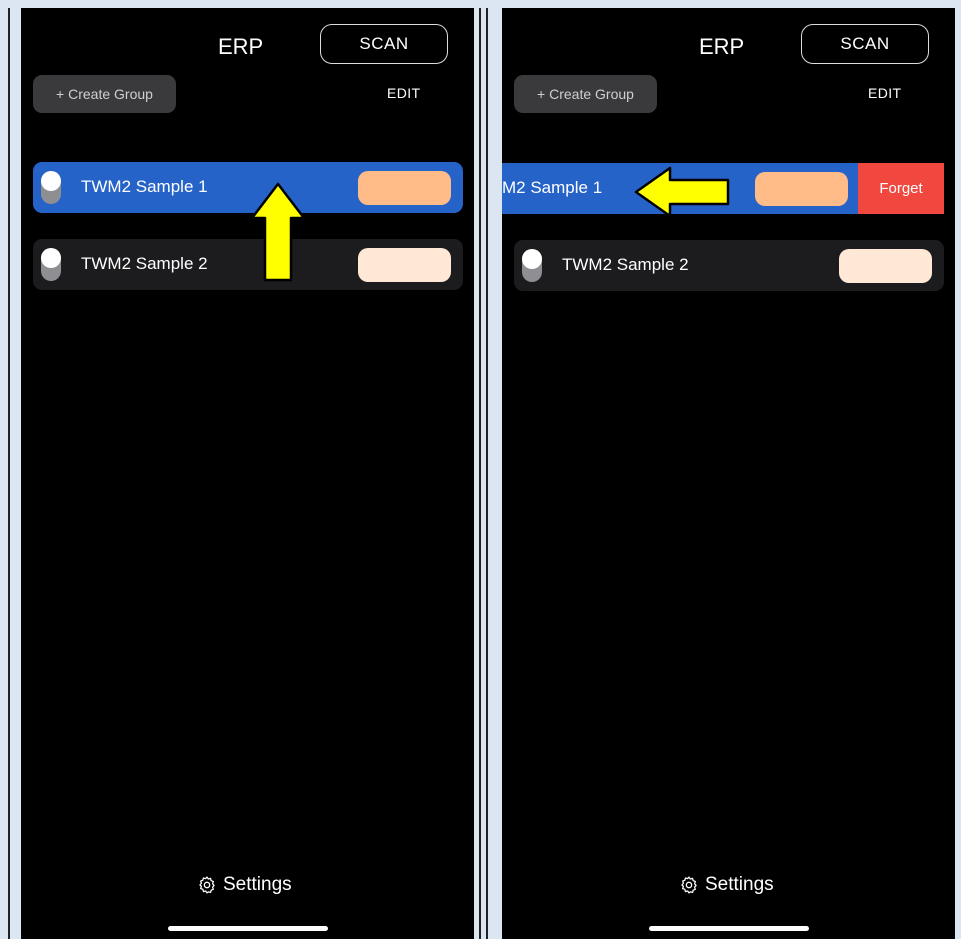 This screenshot has width=961, height=939. I want to click on device-name: TWM2 Sample 1, so click(144, 186).